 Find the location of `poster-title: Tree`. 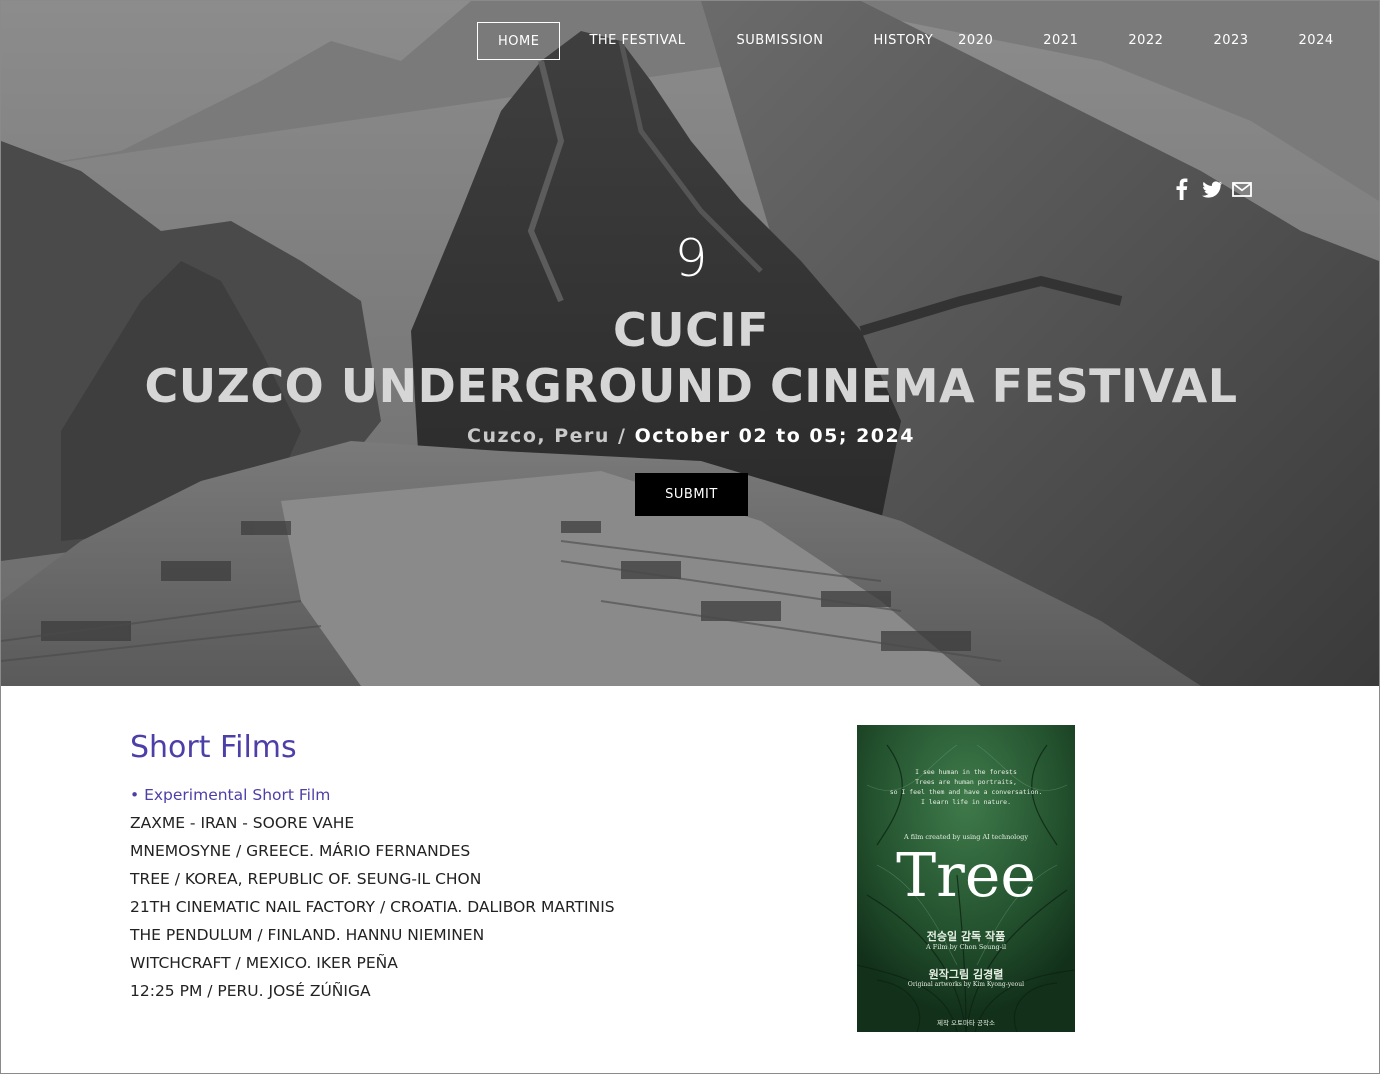

poster-title: Tree is located at coordinates (966, 876).